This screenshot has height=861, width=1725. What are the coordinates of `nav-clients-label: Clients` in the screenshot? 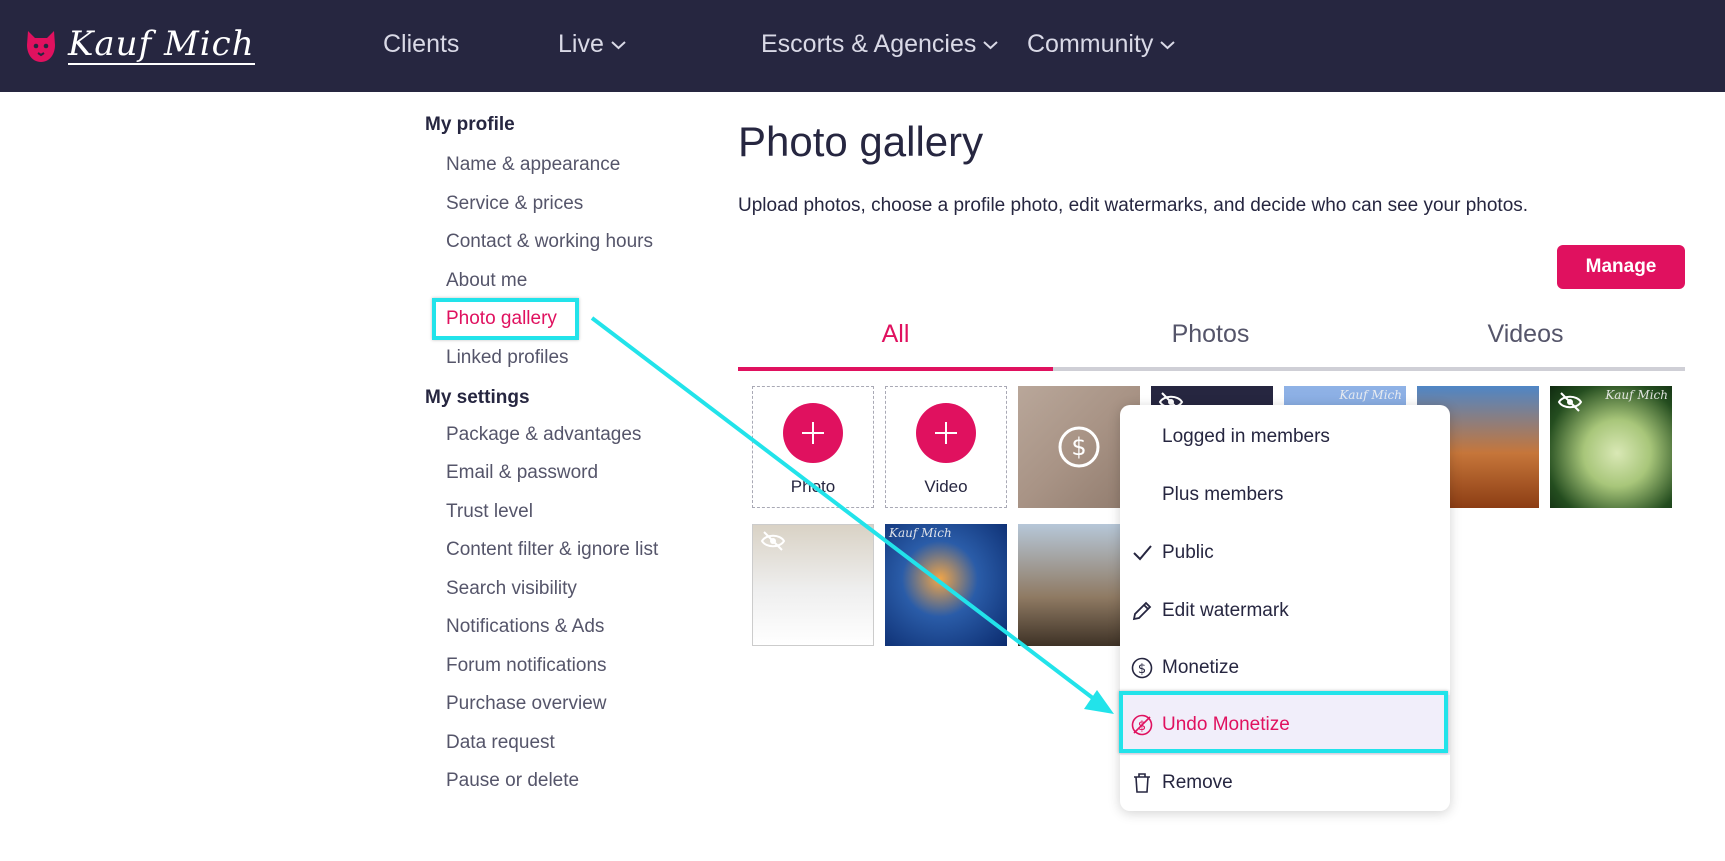 It's located at (421, 44).